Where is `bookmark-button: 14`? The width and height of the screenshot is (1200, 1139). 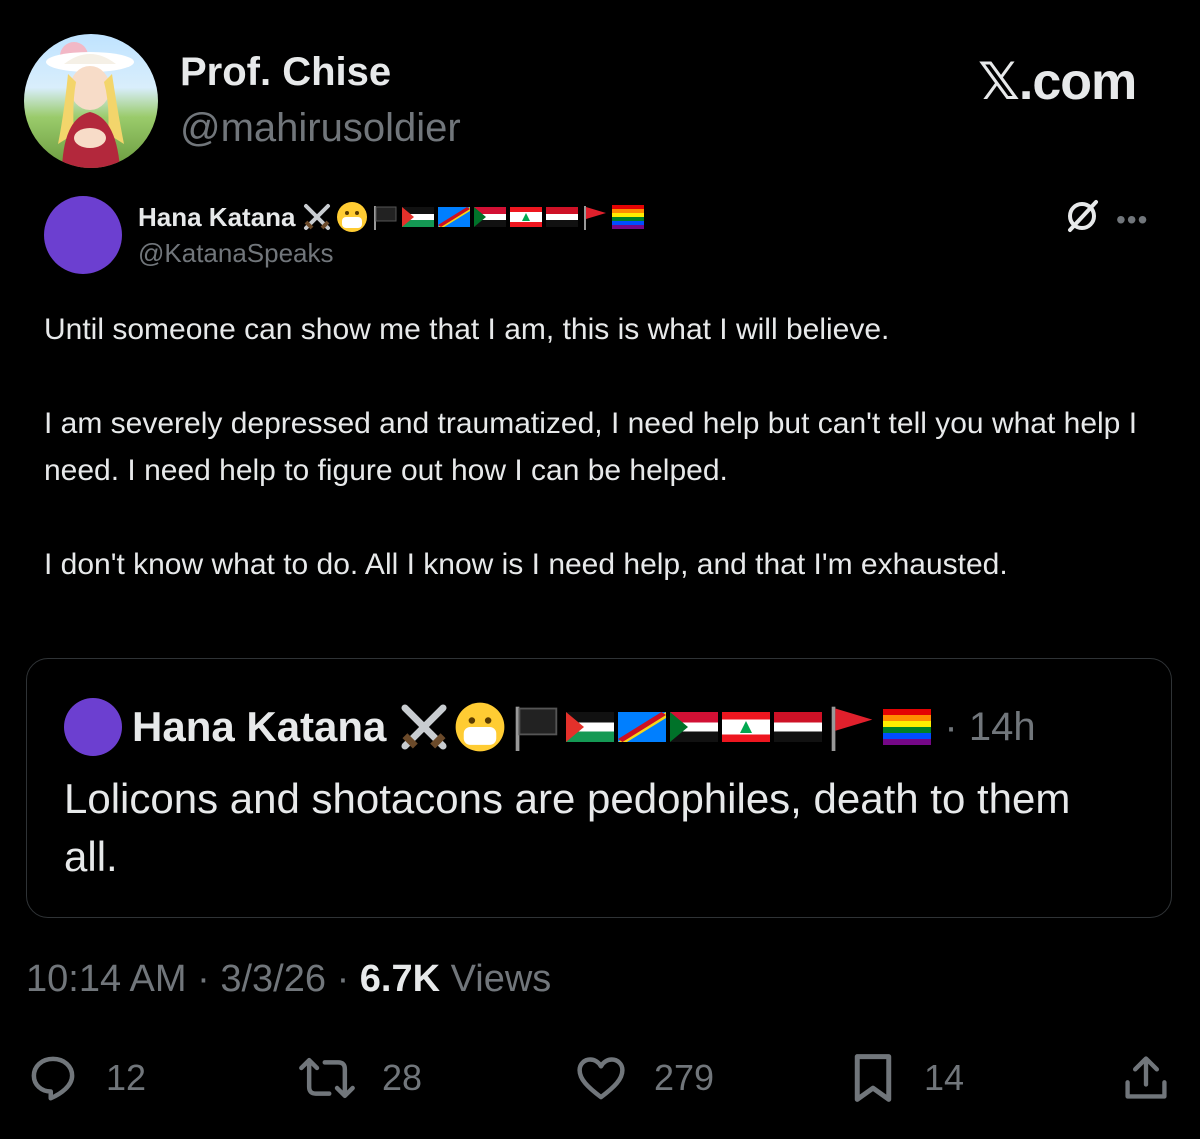 bookmark-button: 14 is located at coordinates (906, 1078).